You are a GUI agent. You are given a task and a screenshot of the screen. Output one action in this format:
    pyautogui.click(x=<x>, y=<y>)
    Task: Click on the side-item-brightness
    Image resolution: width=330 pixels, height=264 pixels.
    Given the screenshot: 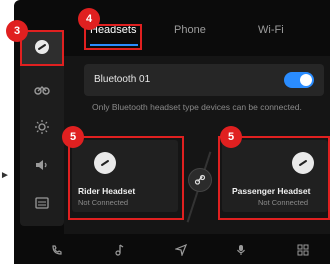 What is the action you would take?
    pyautogui.click(x=42, y=127)
    